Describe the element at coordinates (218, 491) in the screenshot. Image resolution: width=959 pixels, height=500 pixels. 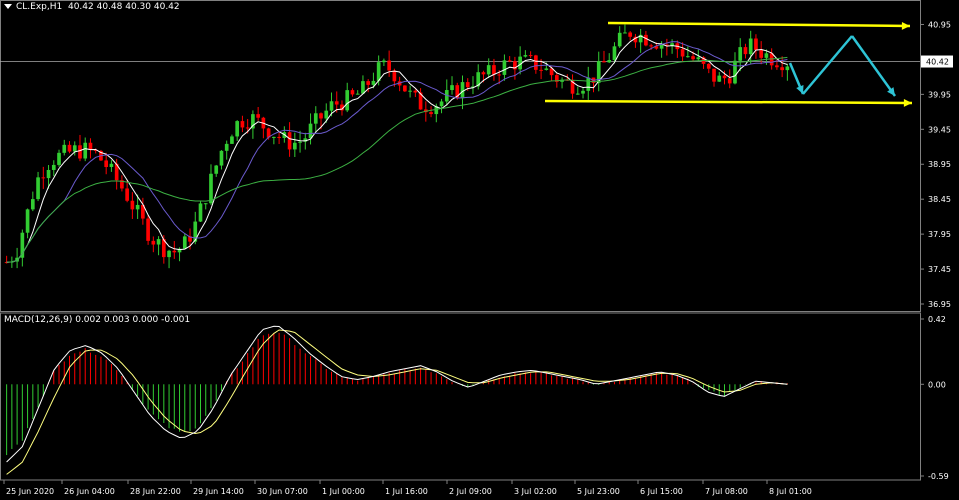
I see `time-tick-label: 29 Jun 14:00` at that location.